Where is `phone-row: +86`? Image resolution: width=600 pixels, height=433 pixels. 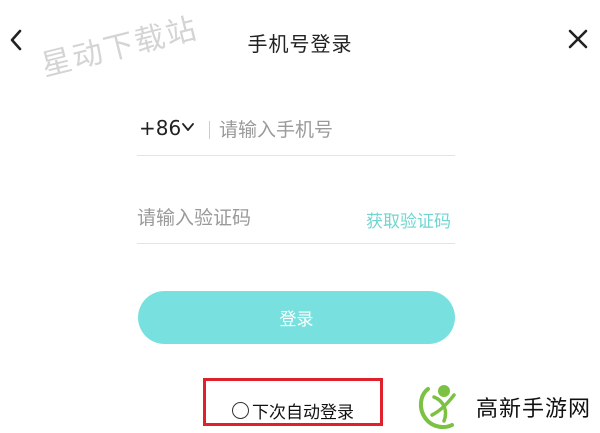 phone-row: +86 is located at coordinates (296, 136).